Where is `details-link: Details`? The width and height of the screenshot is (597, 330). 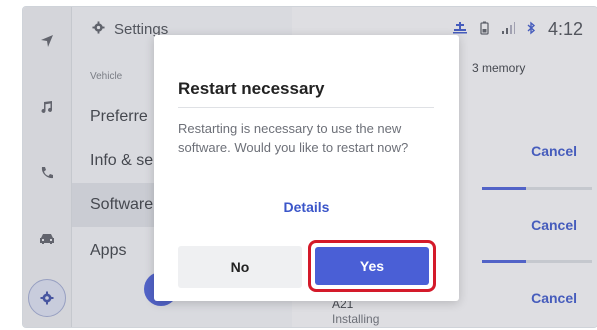 details-link: Details is located at coordinates (306, 207).